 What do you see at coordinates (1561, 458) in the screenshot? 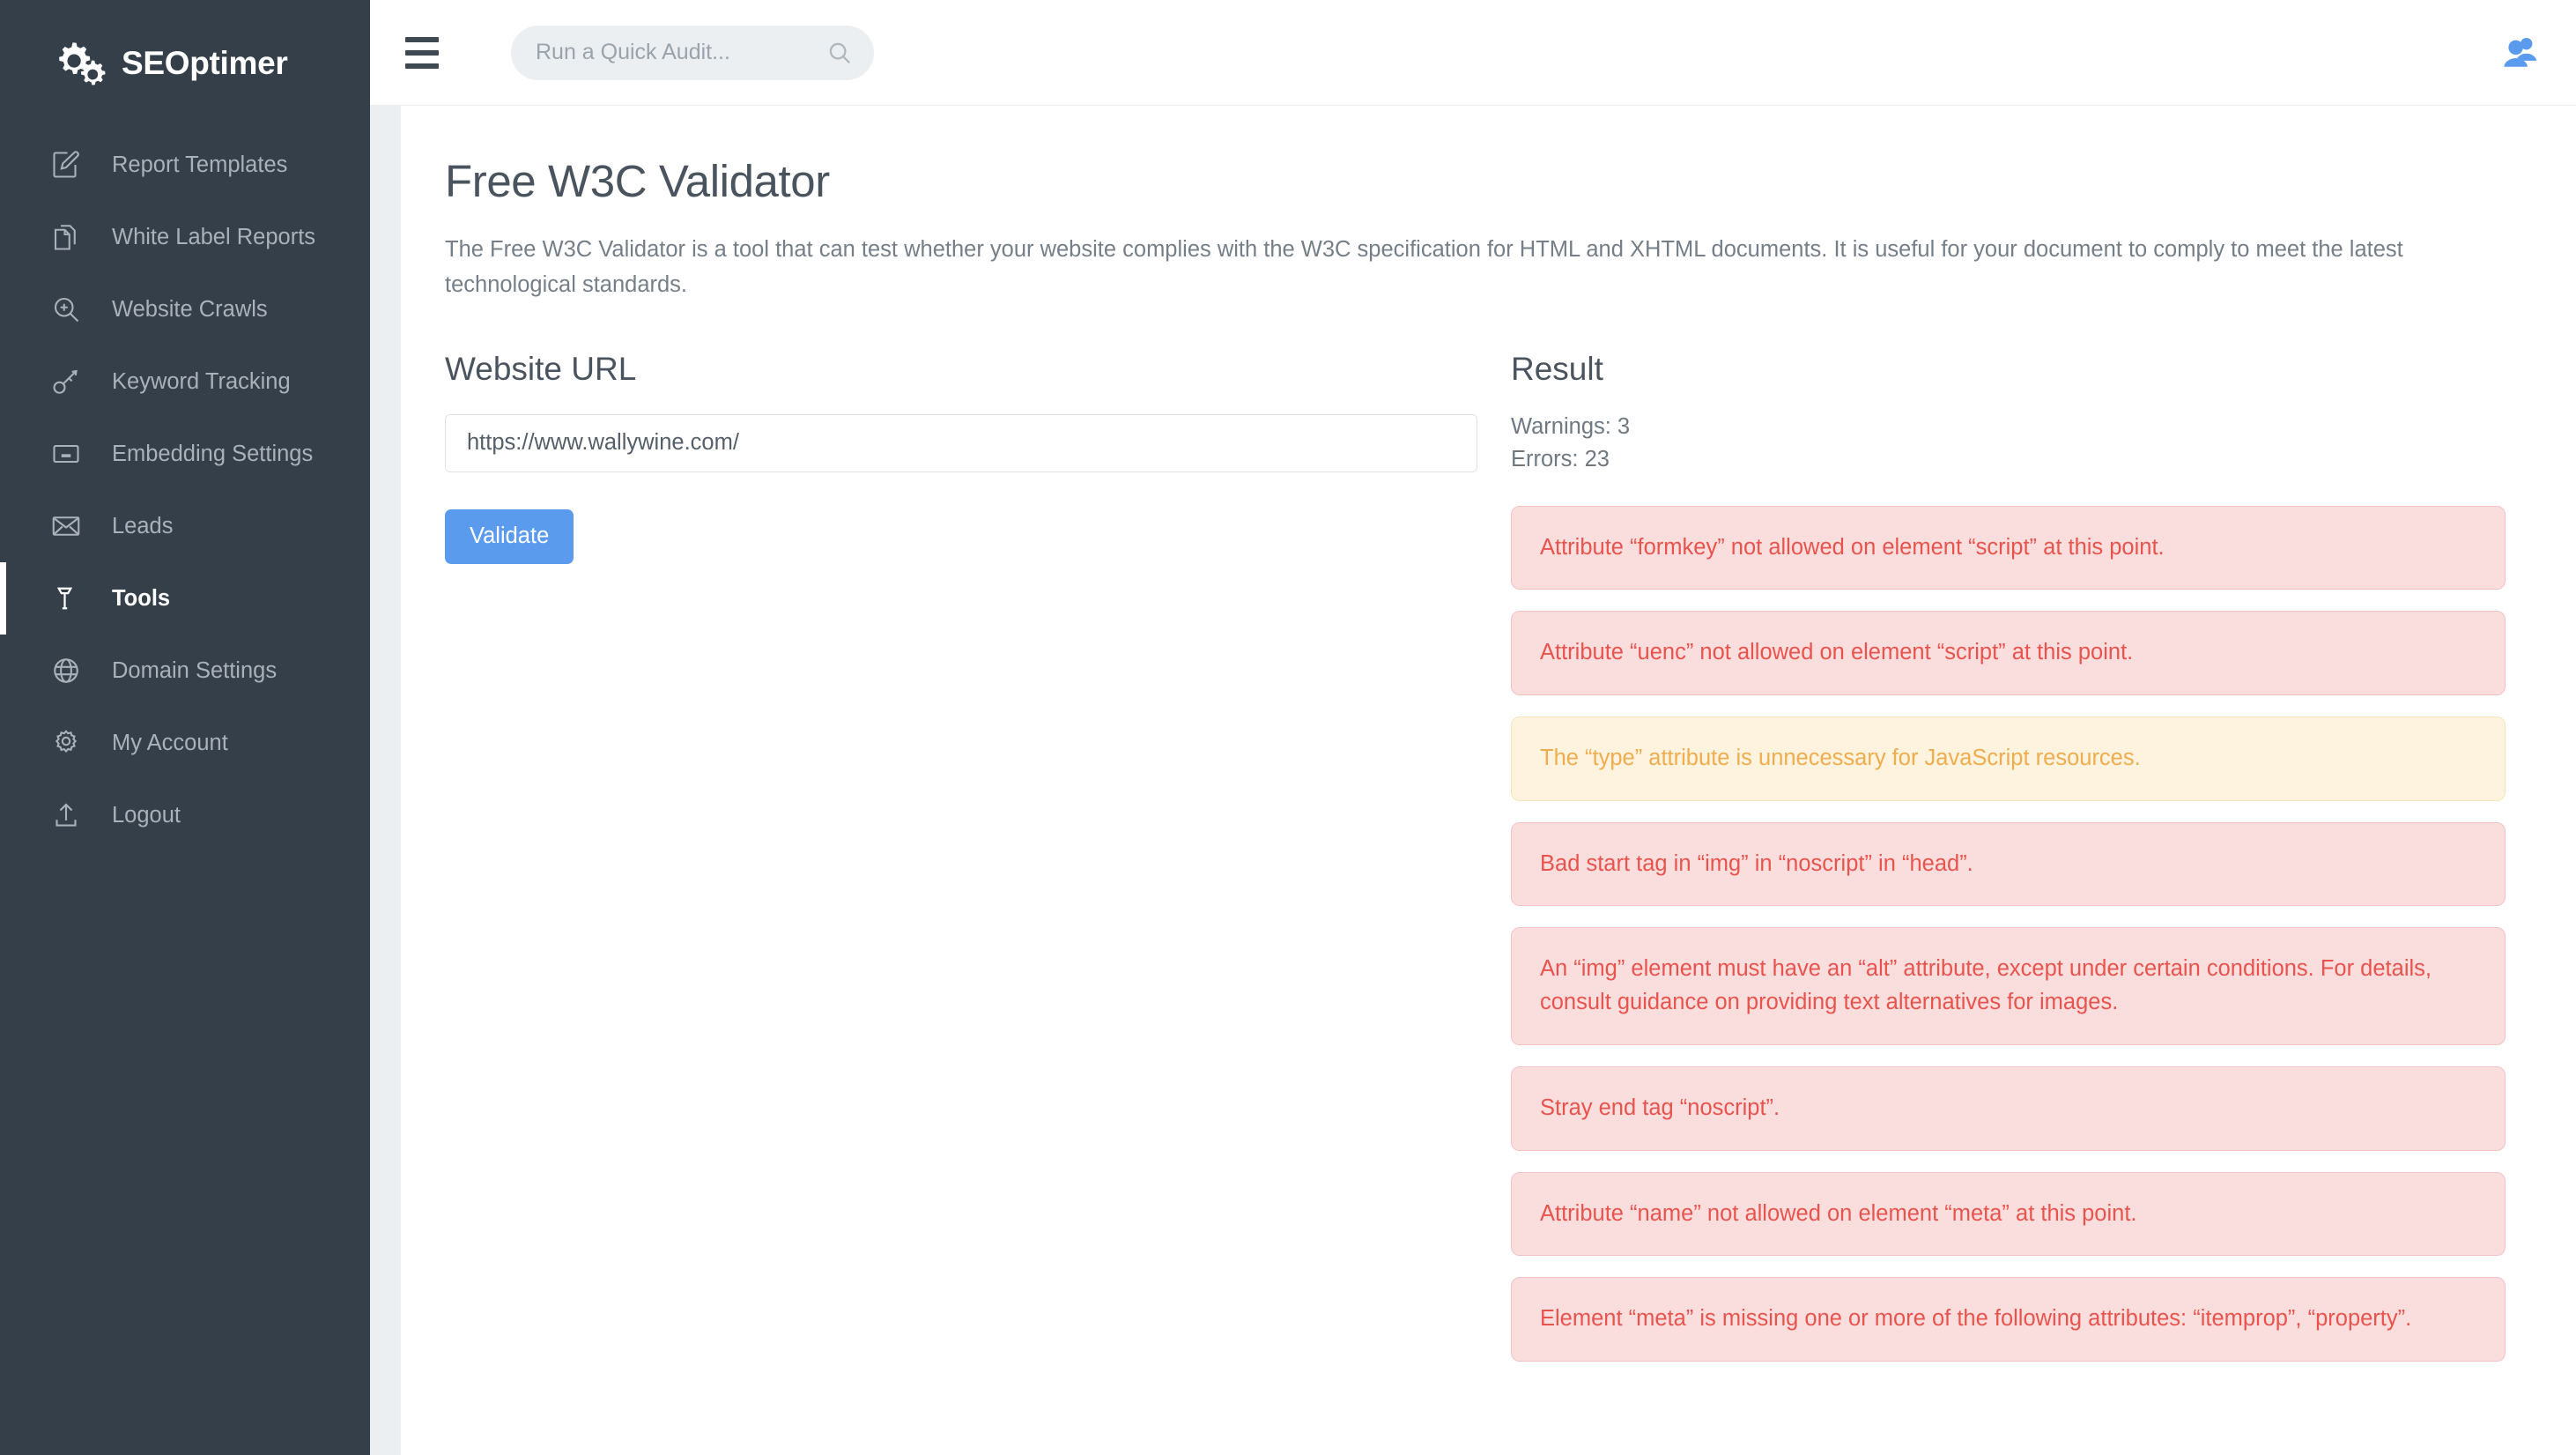
I see `errors-count: Errors: 23` at bounding box center [1561, 458].